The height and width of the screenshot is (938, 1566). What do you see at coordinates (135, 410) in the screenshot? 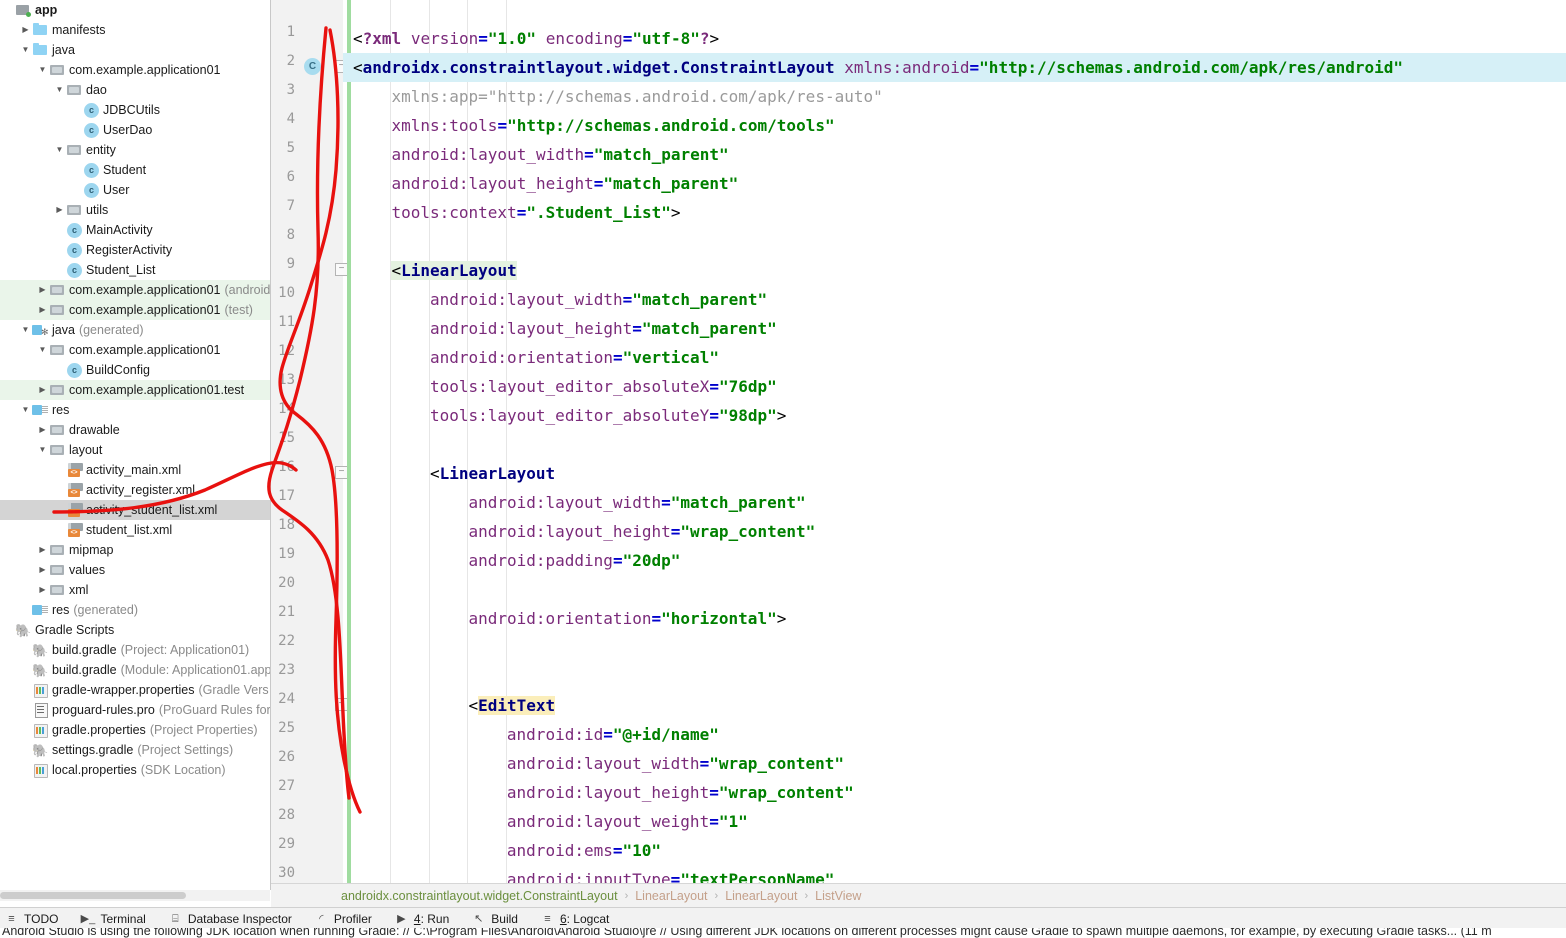
I see `tree-row: ▼ res` at bounding box center [135, 410].